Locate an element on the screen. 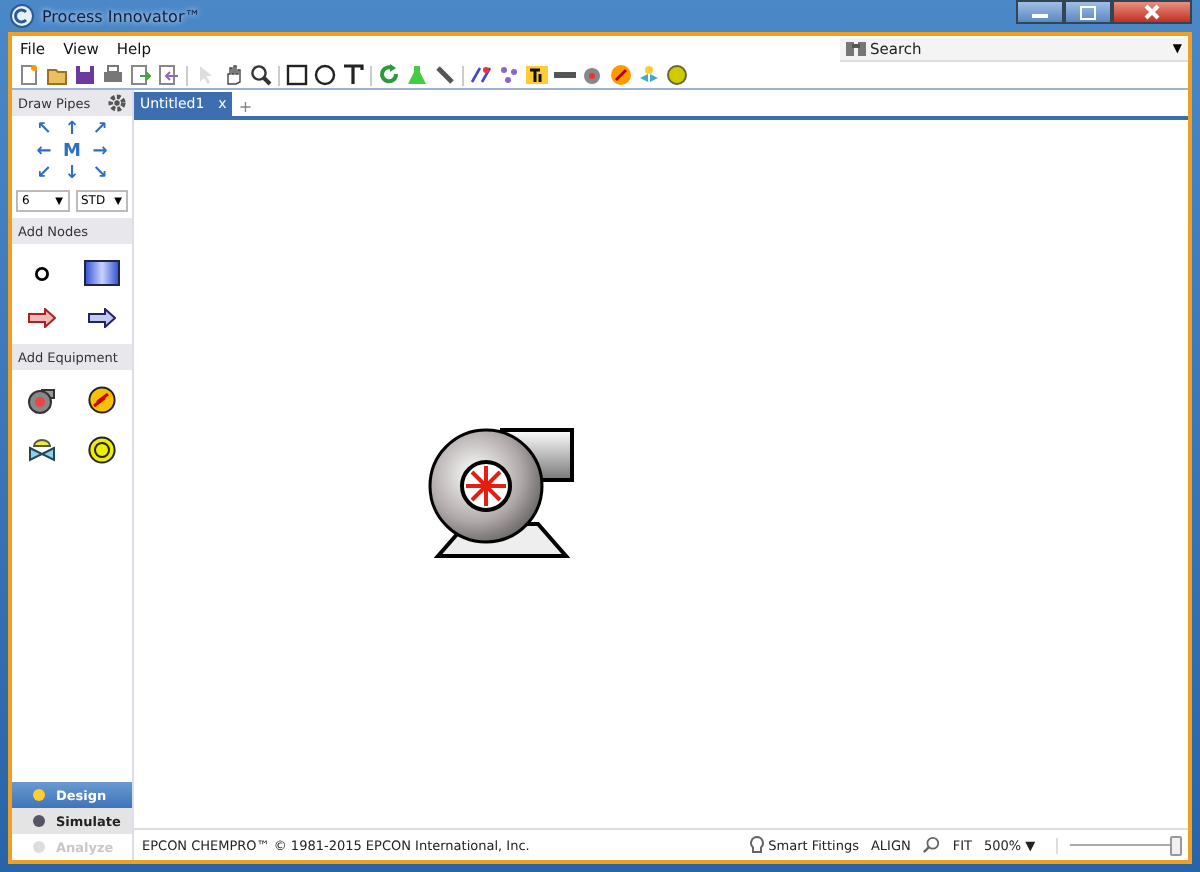 The image size is (1200, 872). maximize-button is located at coordinates (1088, 12).